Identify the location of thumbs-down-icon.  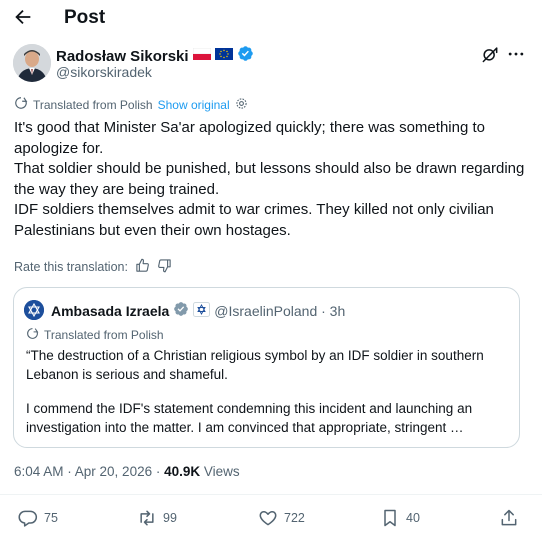
(164, 267).